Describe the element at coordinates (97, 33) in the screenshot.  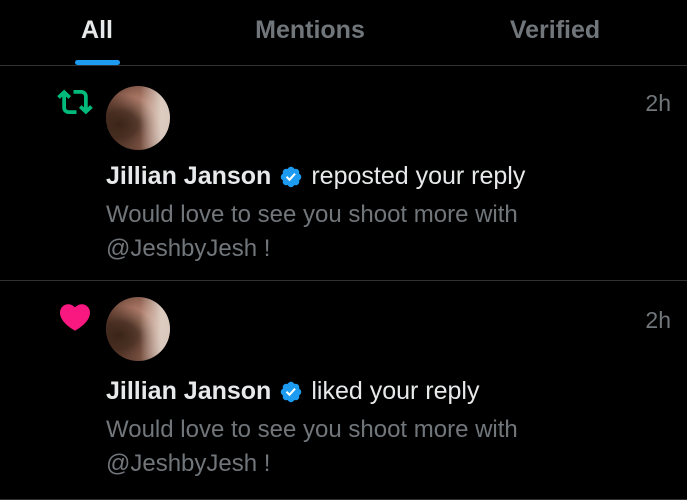
I see `tab-all: All` at that location.